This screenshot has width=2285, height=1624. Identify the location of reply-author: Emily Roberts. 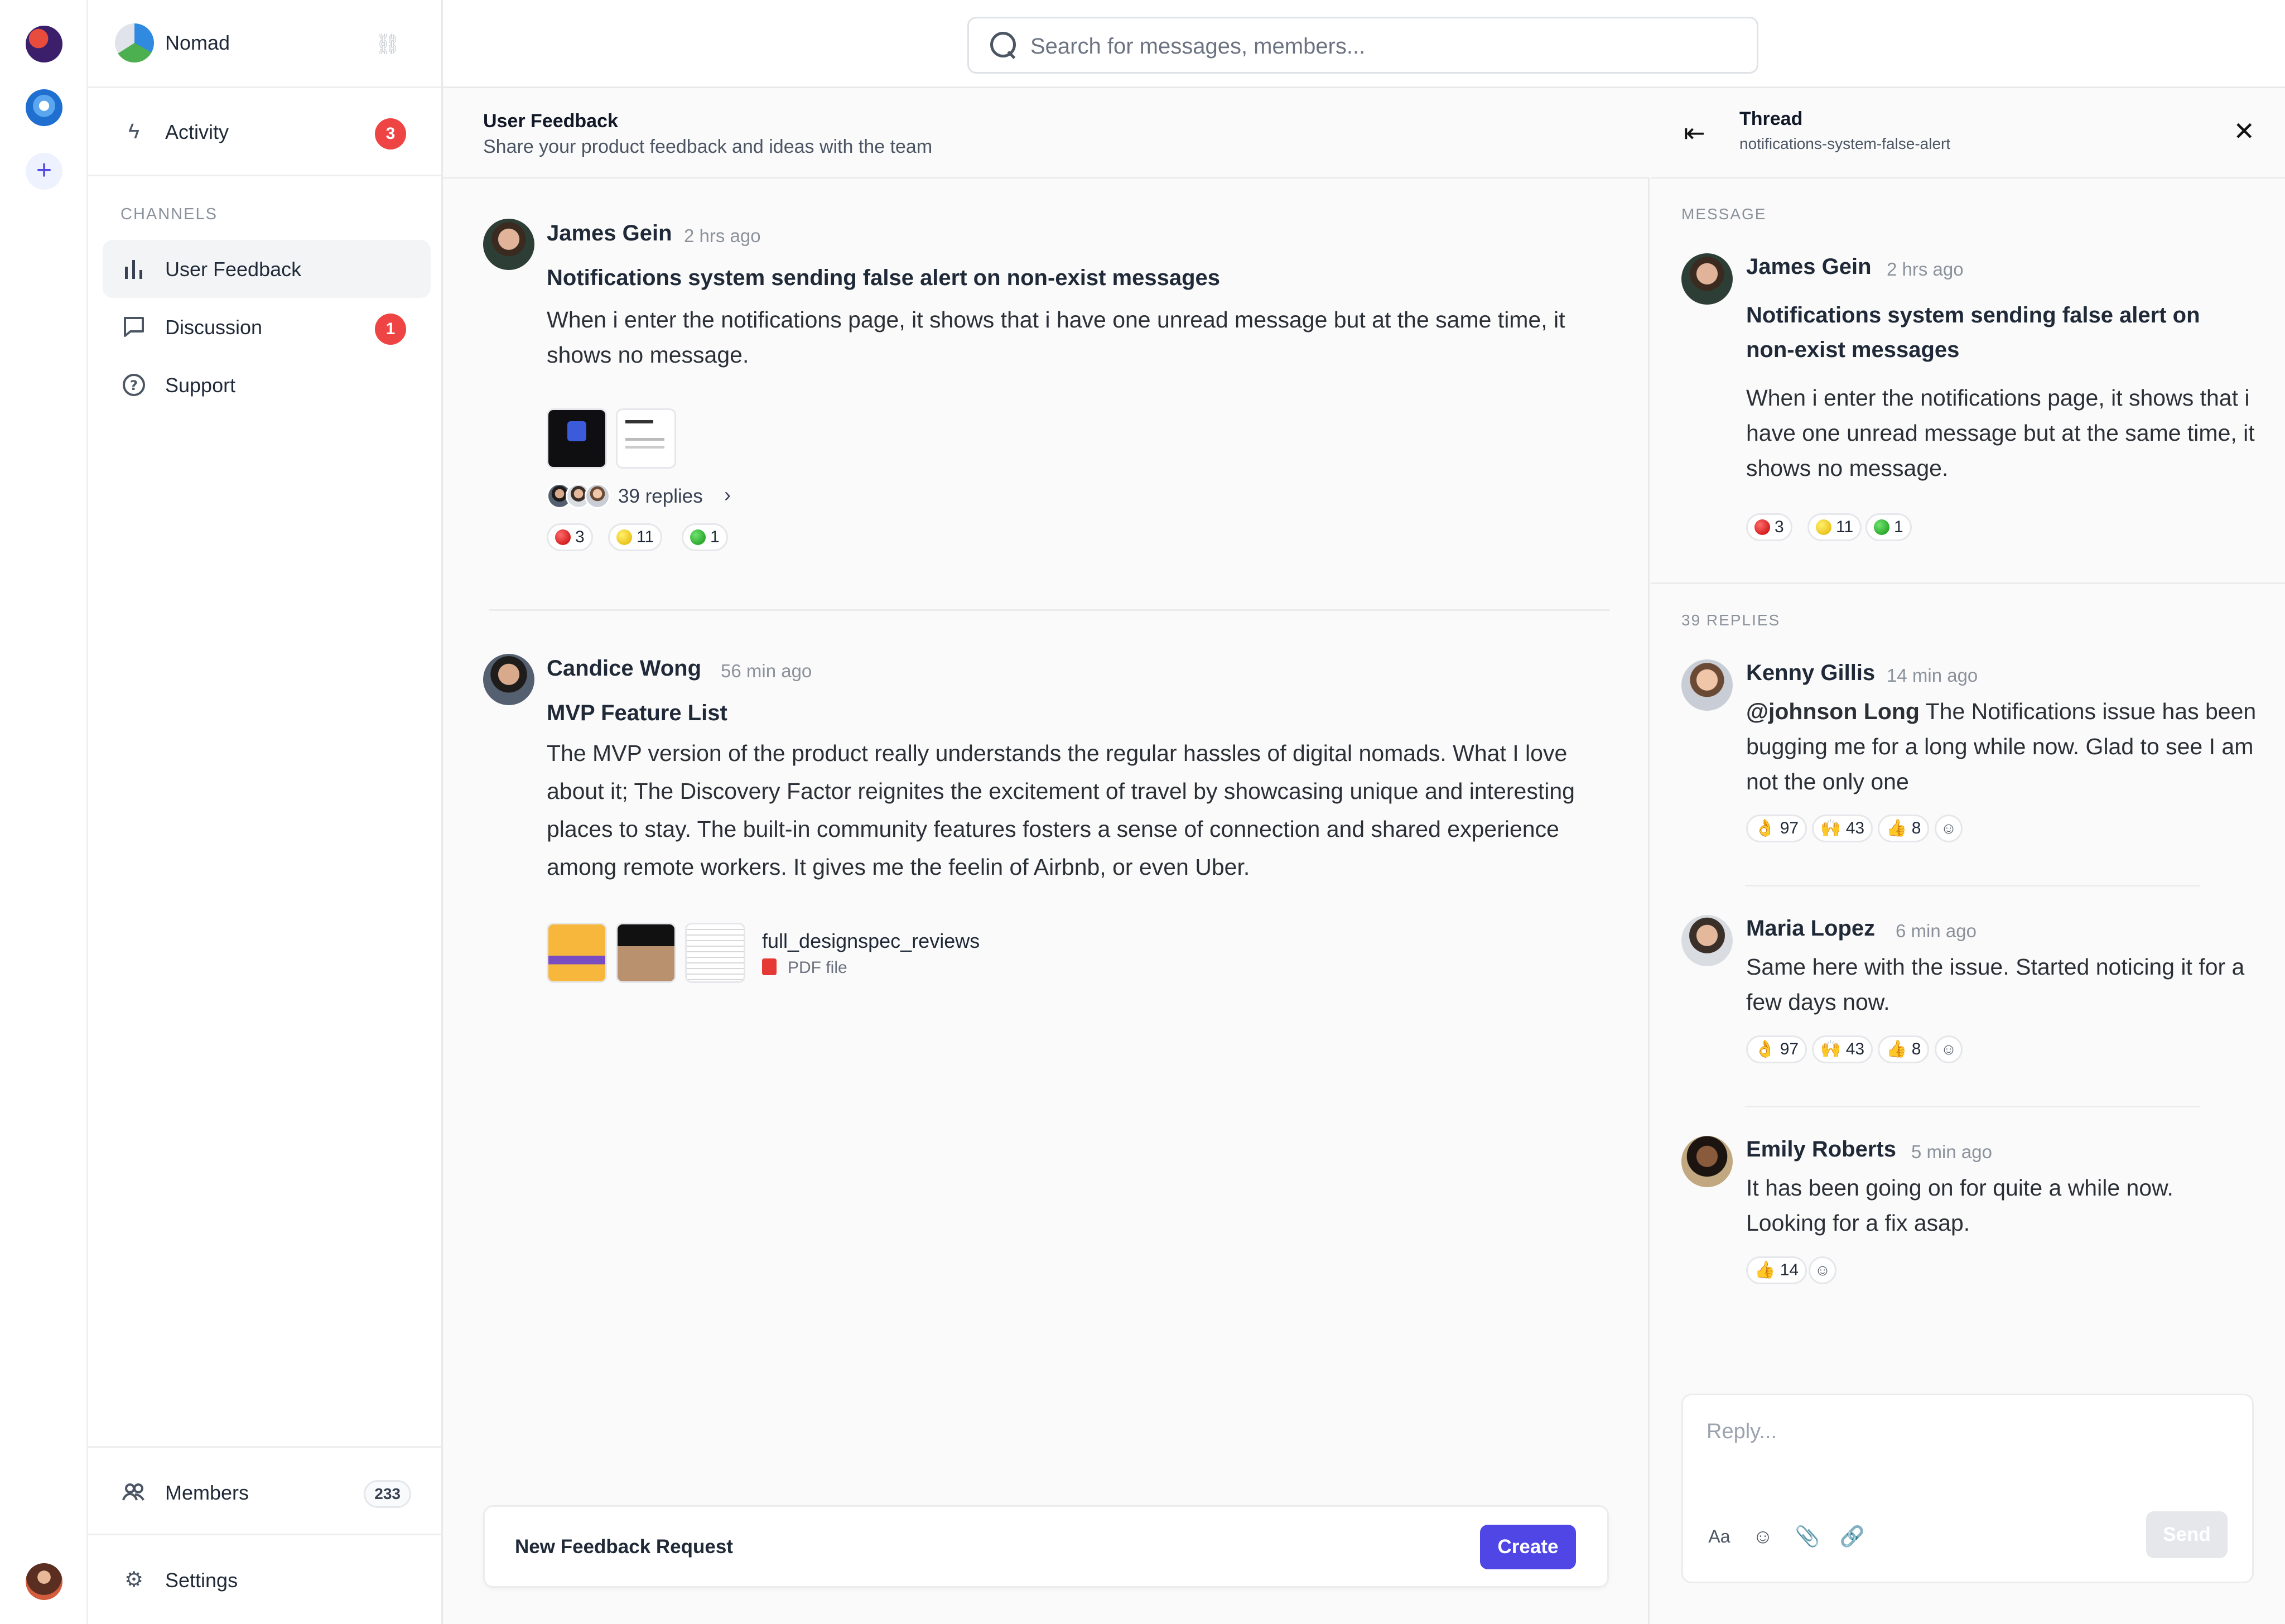
(1821, 1150).